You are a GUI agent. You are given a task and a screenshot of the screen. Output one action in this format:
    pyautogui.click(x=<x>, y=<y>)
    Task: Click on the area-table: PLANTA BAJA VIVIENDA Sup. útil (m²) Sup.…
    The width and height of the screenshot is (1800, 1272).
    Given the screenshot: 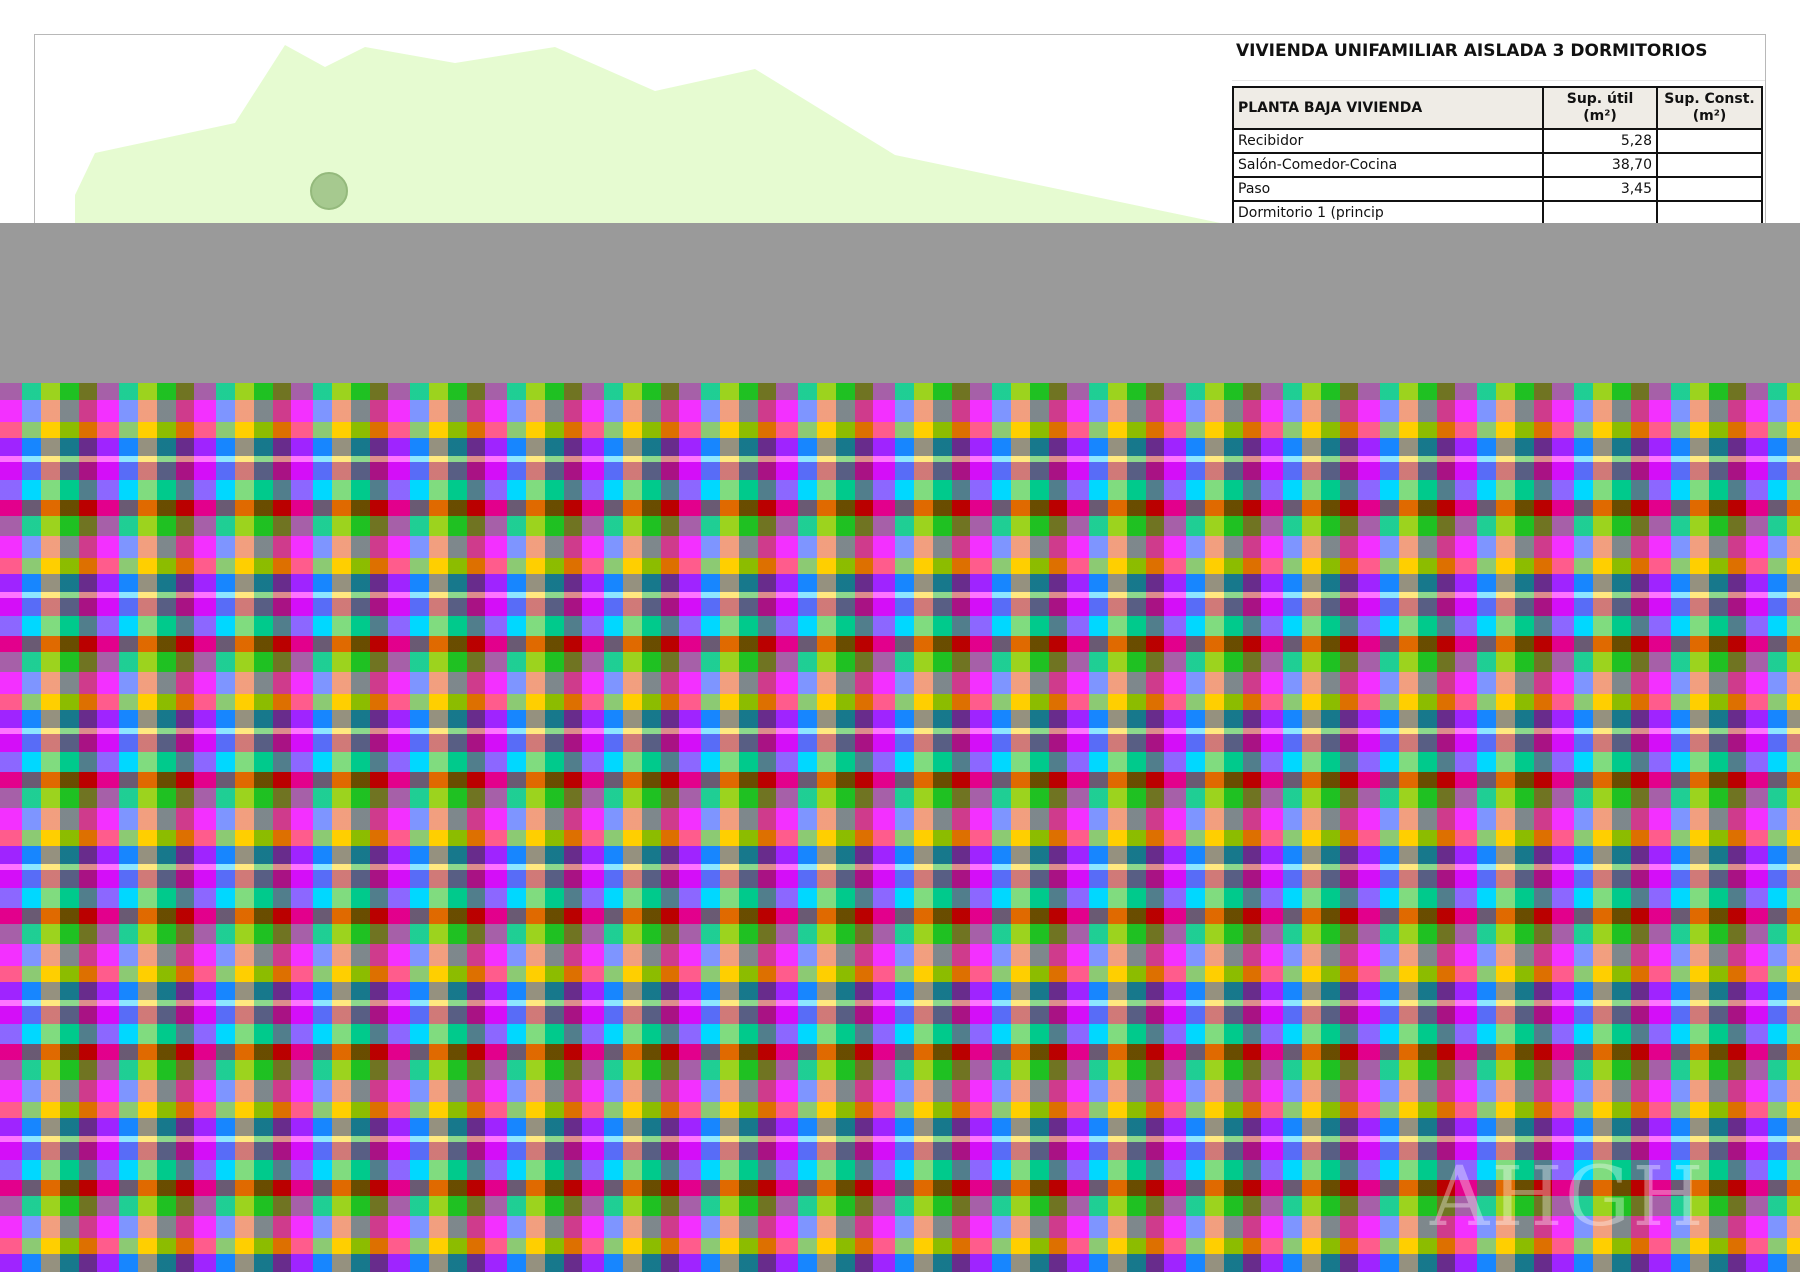 What is the action you would take?
    pyautogui.click(x=1497, y=156)
    